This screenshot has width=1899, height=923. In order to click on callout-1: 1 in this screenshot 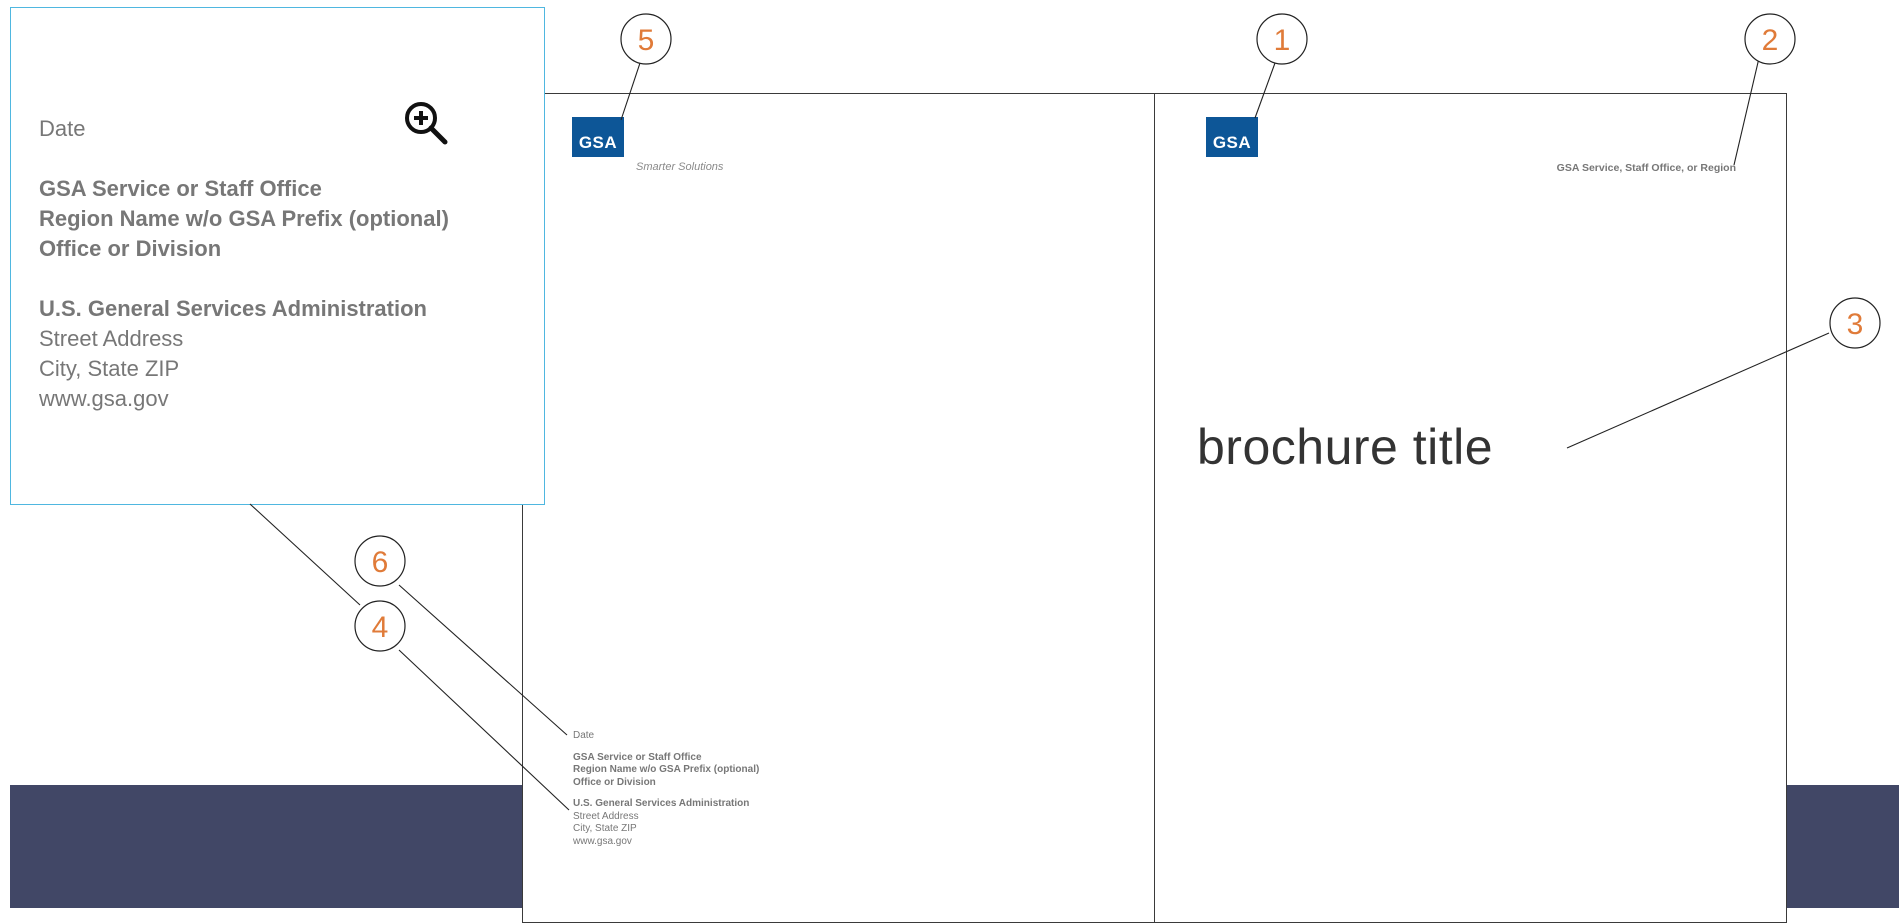, I will do `click(1282, 39)`.